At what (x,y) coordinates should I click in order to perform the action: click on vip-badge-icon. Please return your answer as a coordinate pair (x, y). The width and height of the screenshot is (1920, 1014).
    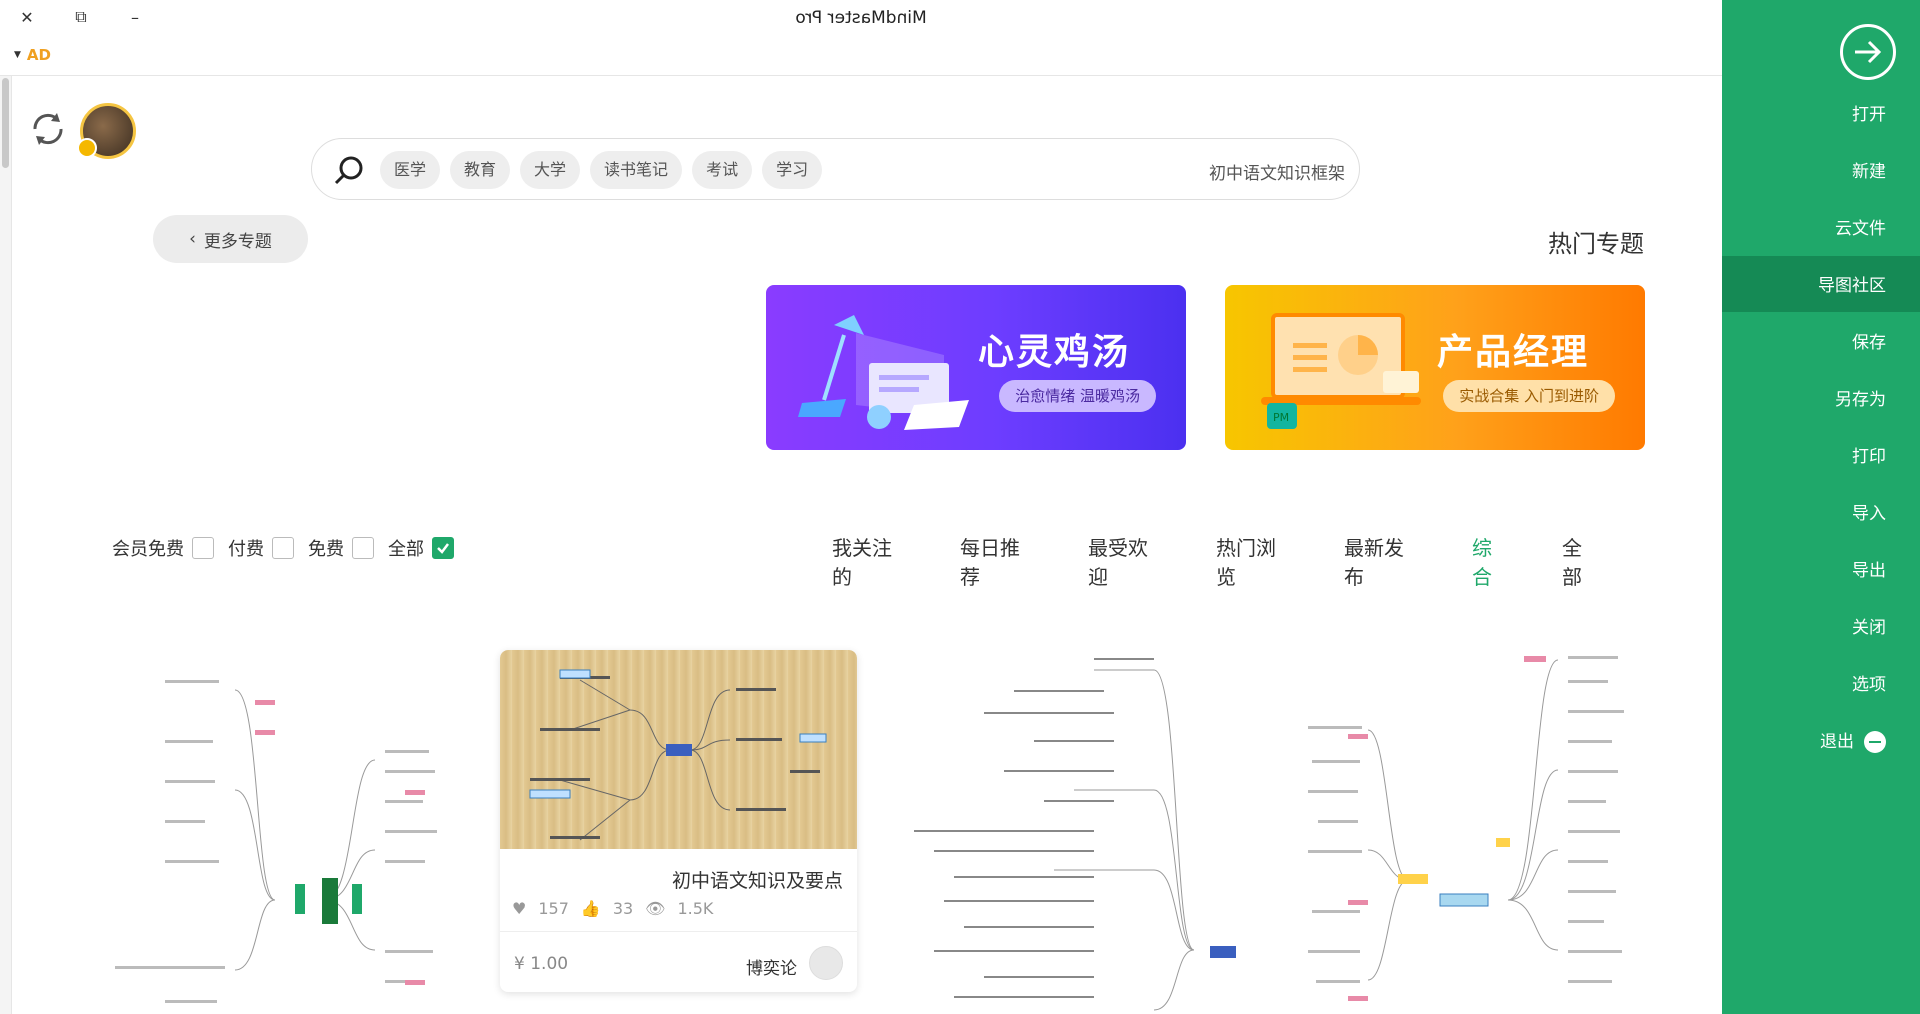
    Looking at the image, I should click on (87, 148).